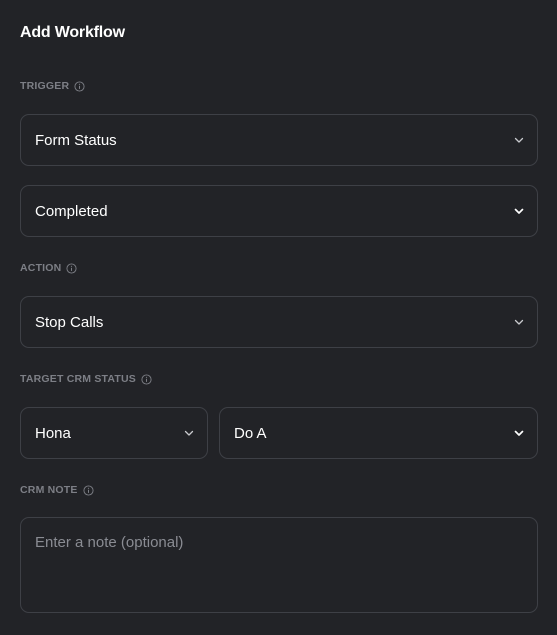  Describe the element at coordinates (378, 433) in the screenshot. I see `crm-substatus-select: Do A` at that location.